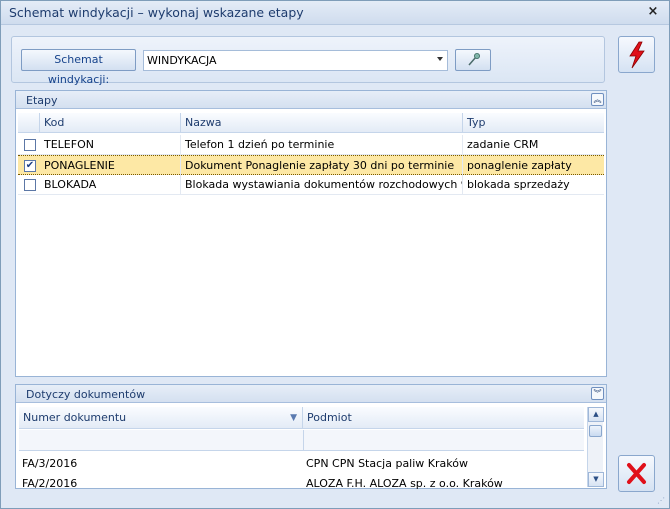 The image size is (670, 509). What do you see at coordinates (404, 483) in the screenshot?
I see `cell-podmiot: ALOZA F.H. ALOZA sp. z o.o. Kraków` at bounding box center [404, 483].